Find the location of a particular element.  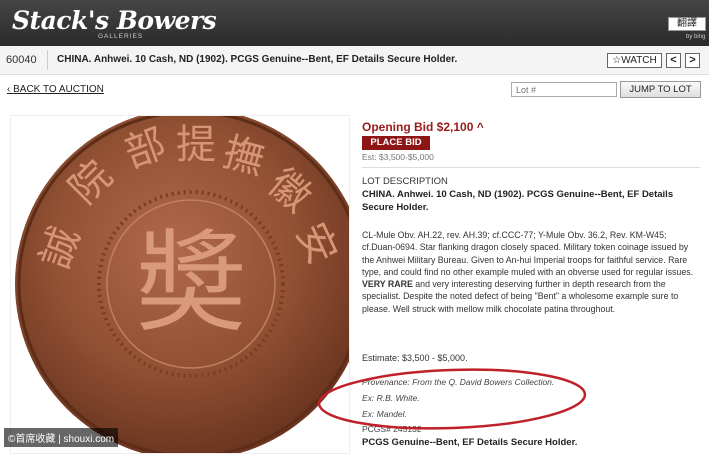

opening-bid: Opening Bid $2,100 ^ is located at coordinates (423, 127).